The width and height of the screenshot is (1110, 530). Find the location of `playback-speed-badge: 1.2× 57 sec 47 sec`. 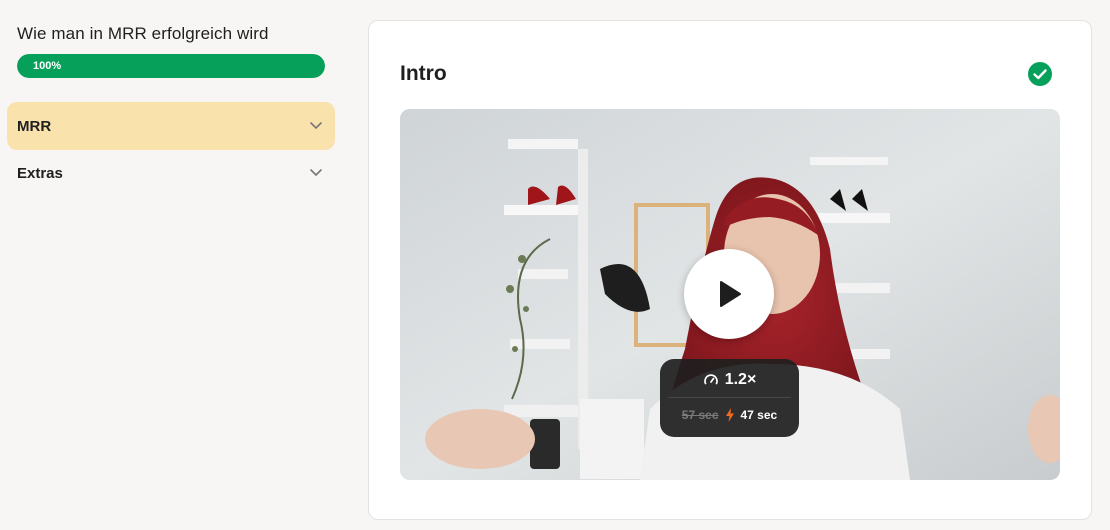

playback-speed-badge: 1.2× 57 sec 47 sec is located at coordinates (729, 398).